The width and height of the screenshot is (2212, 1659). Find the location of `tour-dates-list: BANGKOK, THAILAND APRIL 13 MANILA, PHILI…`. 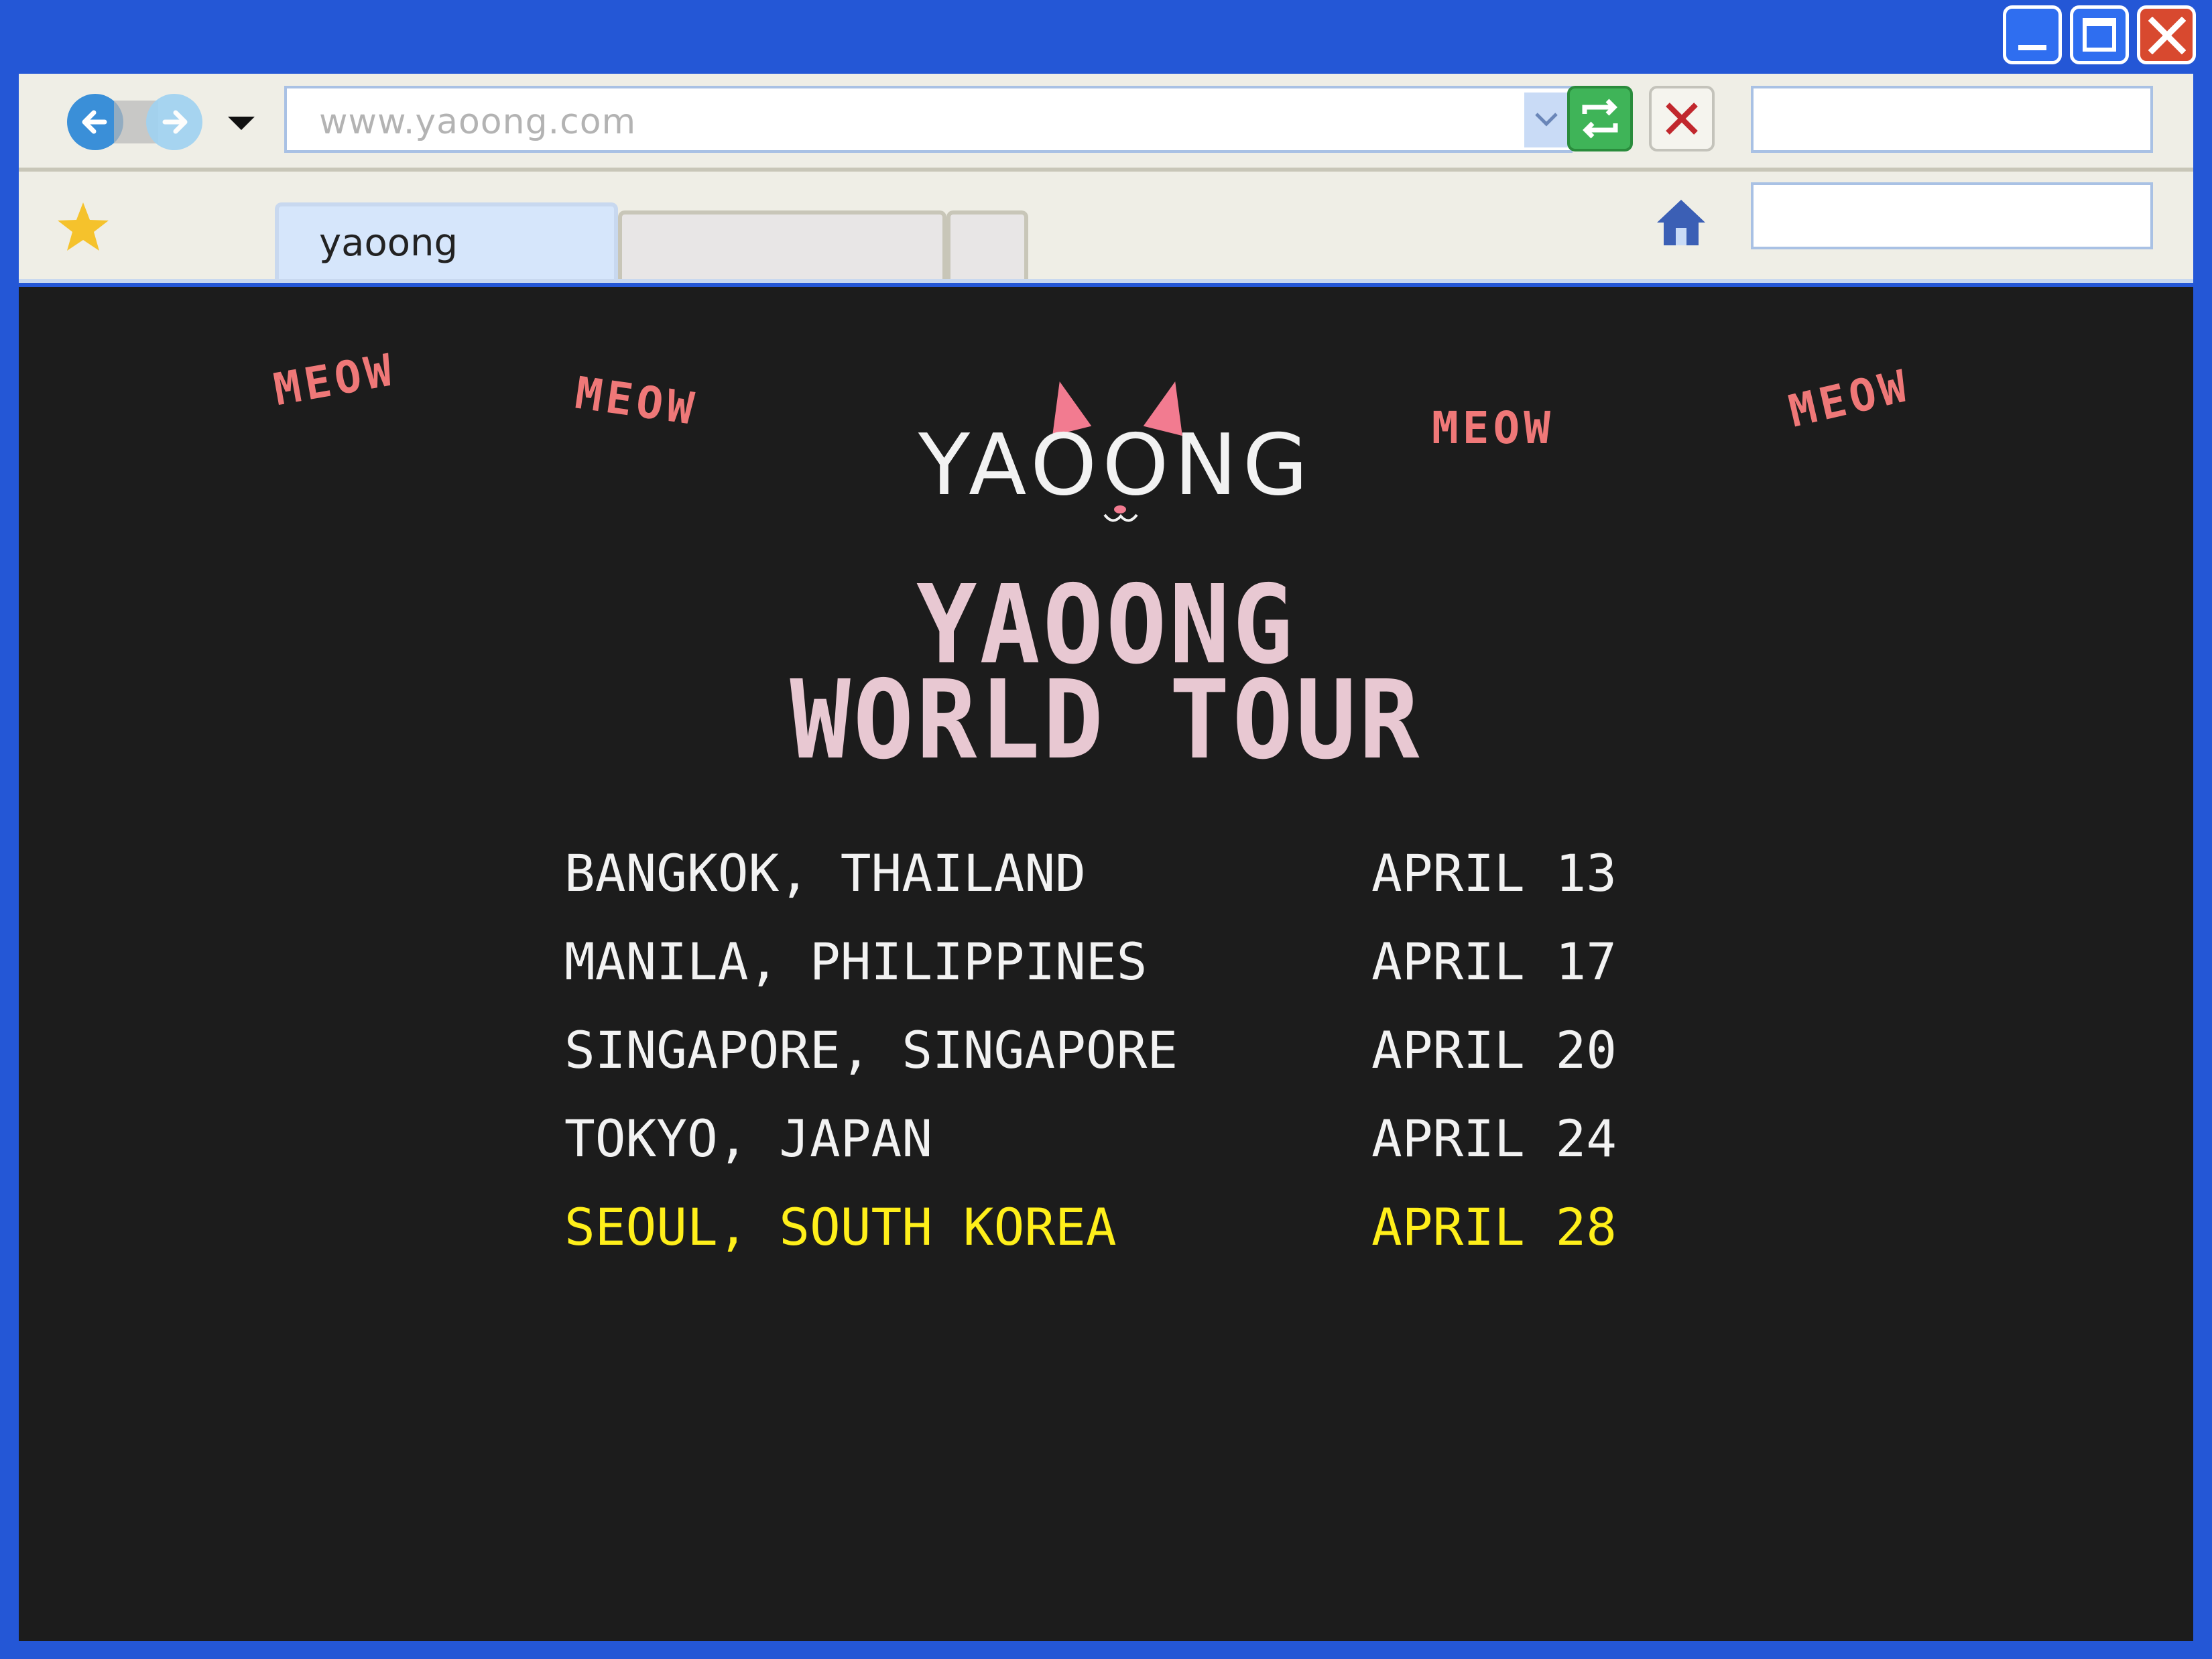

tour-dates-list: BANGKOK, THAILAND APRIL 13 MANILA, PHILI… is located at coordinates (1100, 1064).